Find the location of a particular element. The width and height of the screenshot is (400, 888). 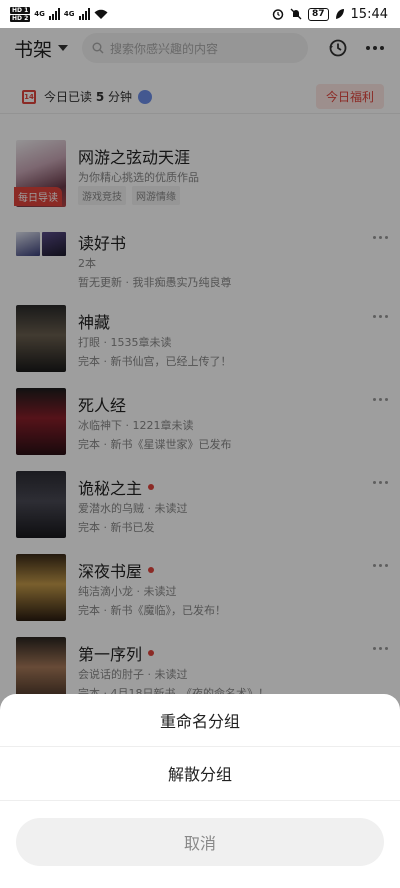

signal-icon is located at coordinates (54, 14).